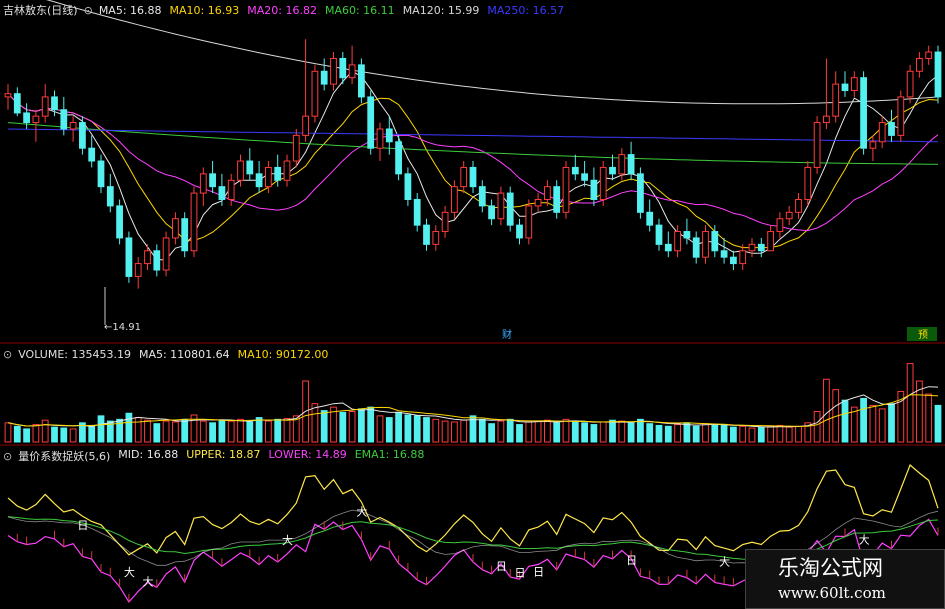  Describe the element at coordinates (223, 454) in the screenshot. I see `indicator_header-2: UPPER: 18.87` at that location.